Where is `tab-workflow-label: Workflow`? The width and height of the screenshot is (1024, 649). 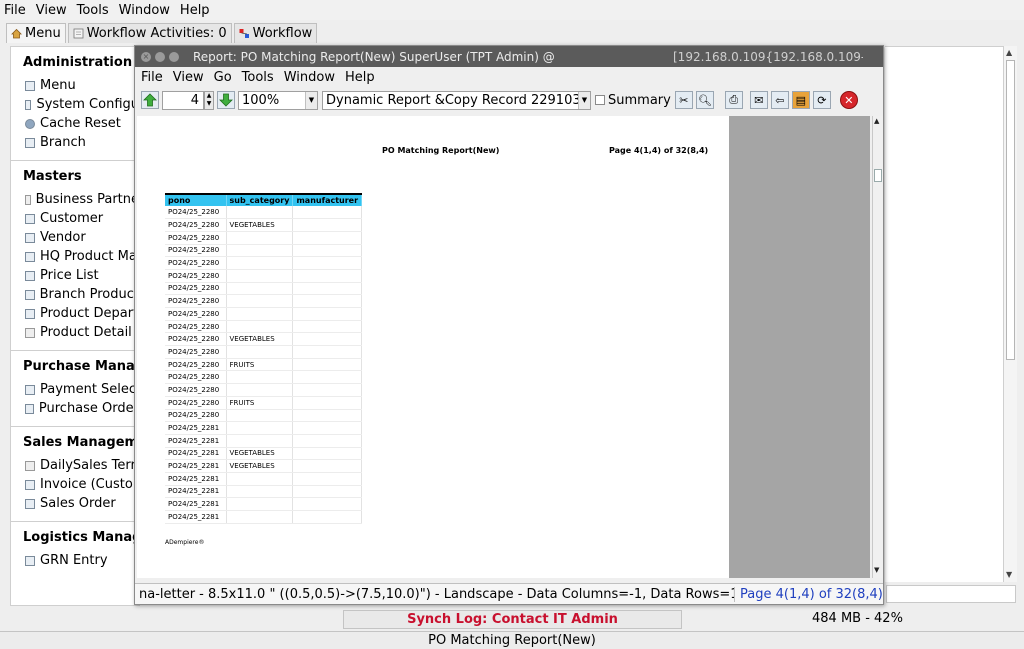
tab-workflow-label: Workflow is located at coordinates (282, 33).